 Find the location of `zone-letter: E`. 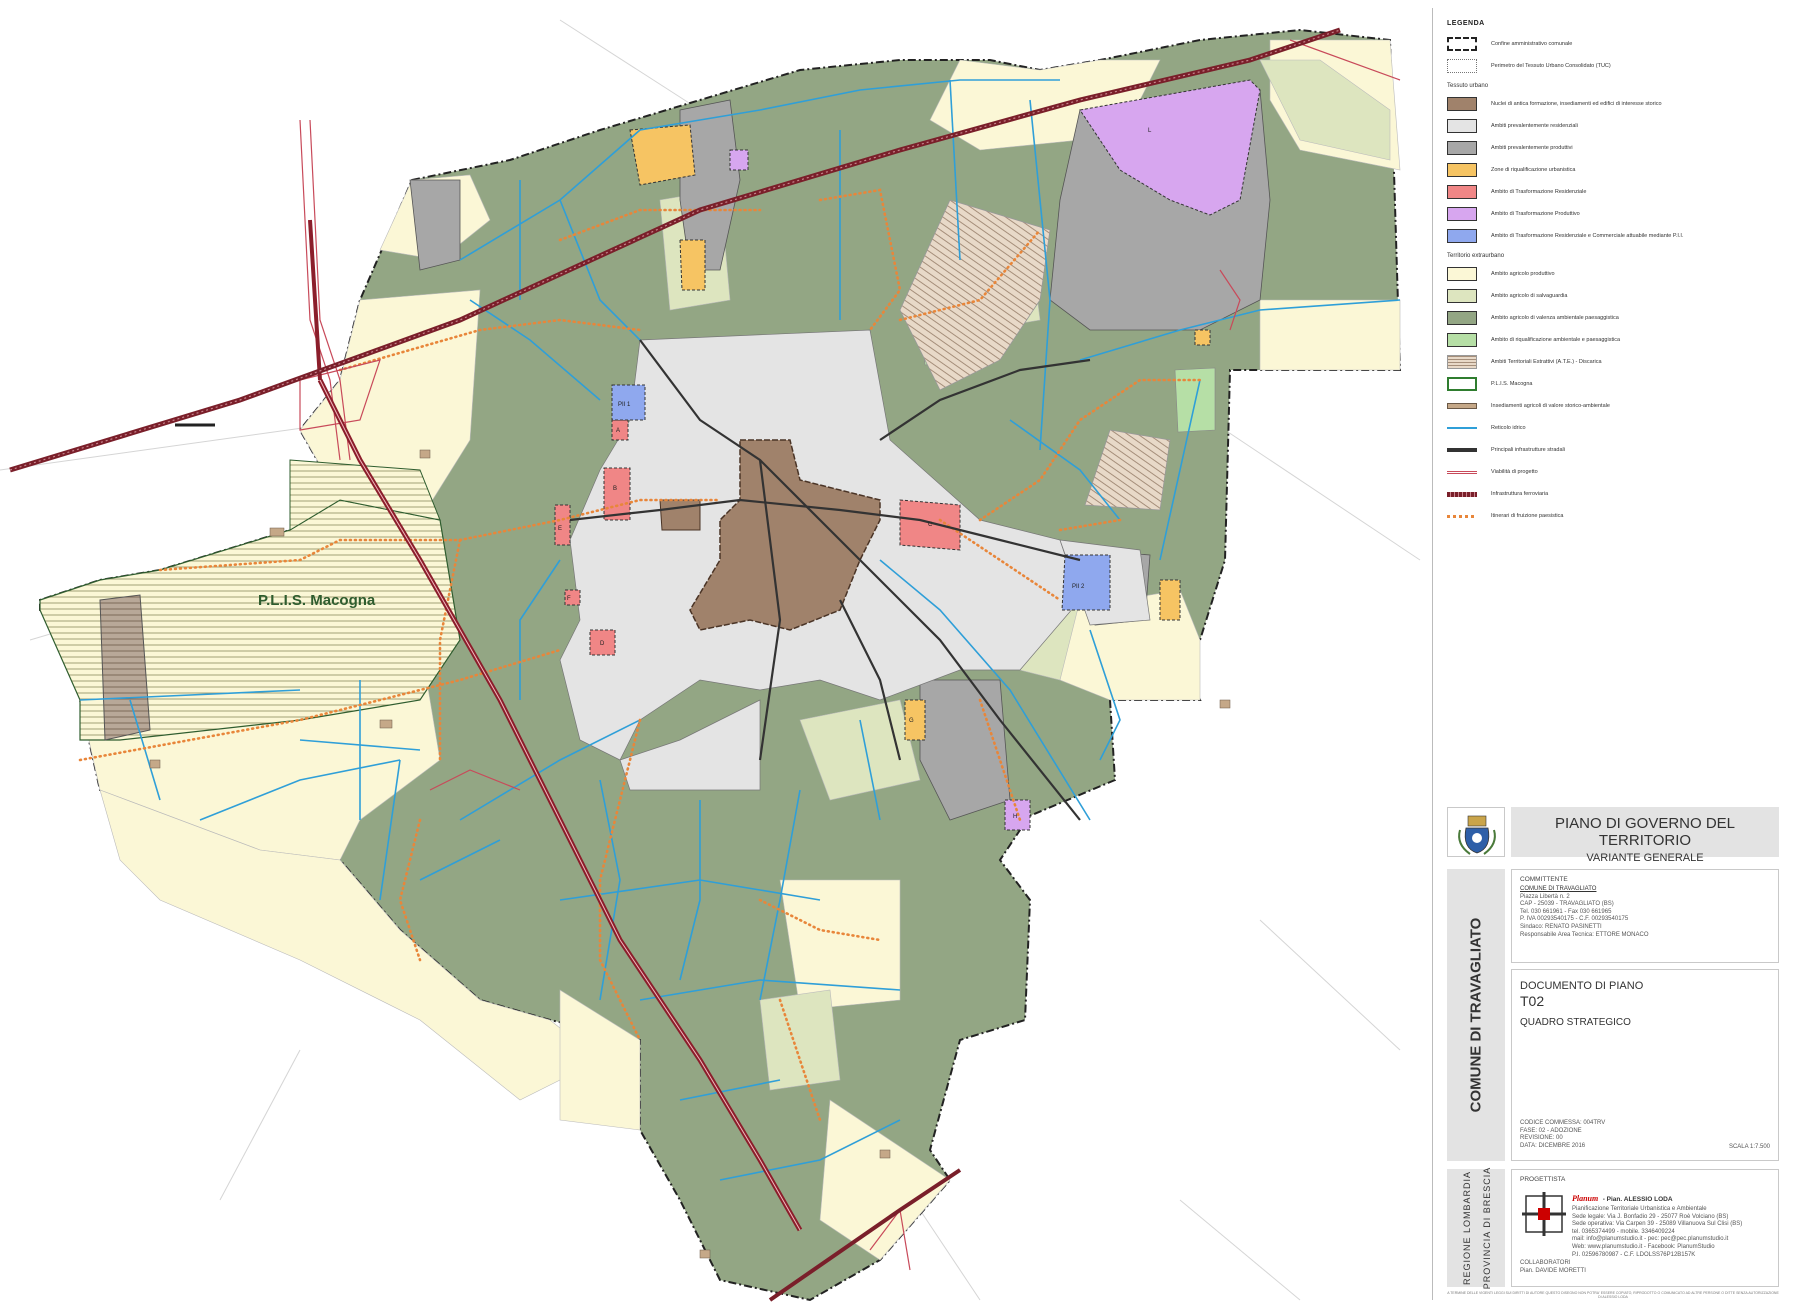

zone-letter: E is located at coordinates (560, 529).